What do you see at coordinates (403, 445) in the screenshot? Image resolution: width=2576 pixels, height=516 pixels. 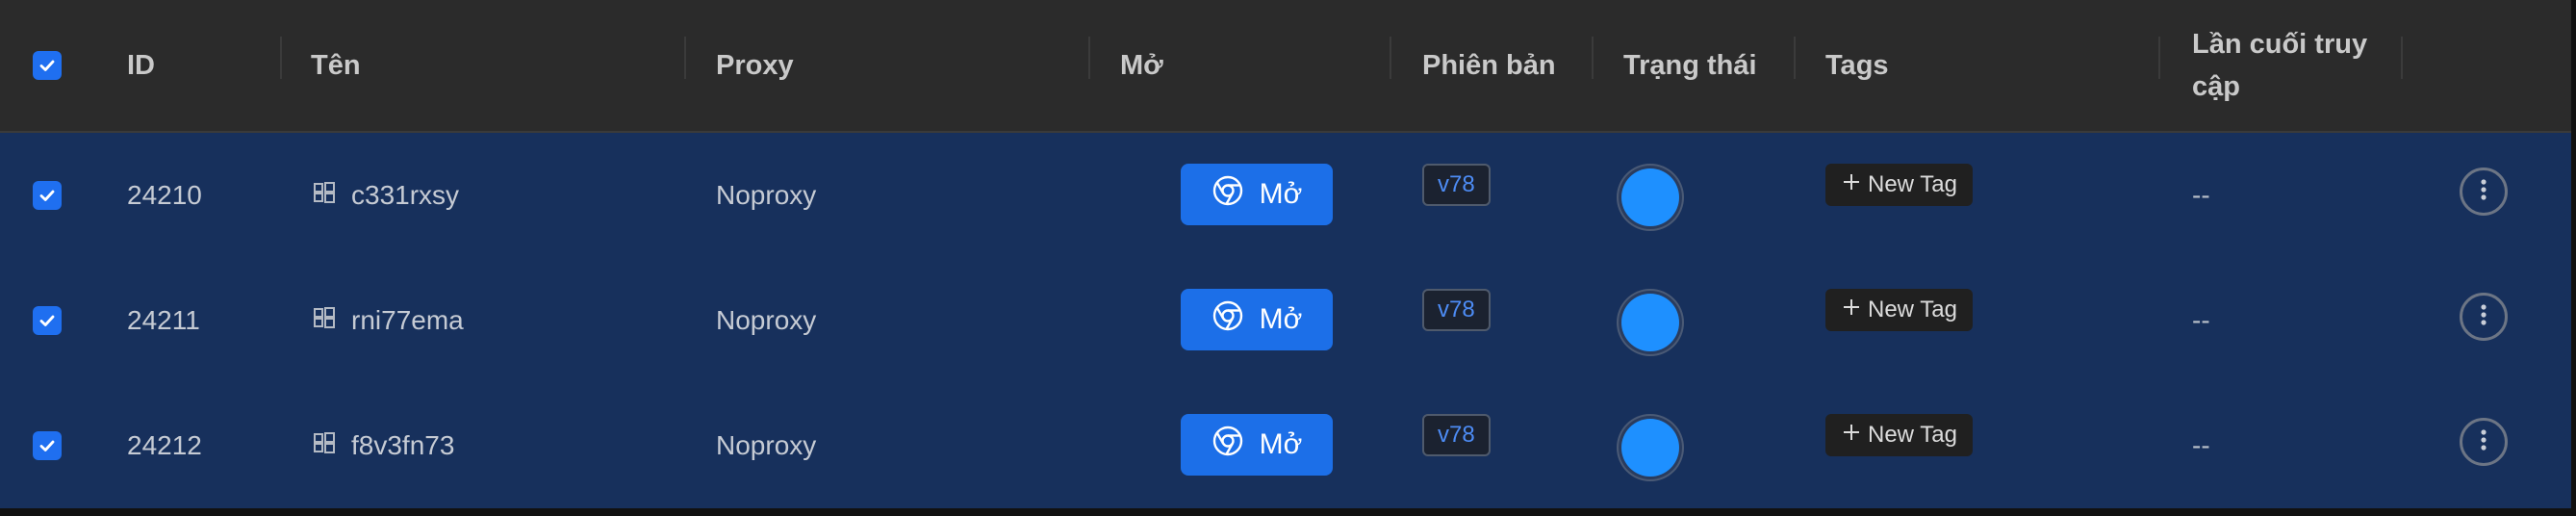 I see `profile-name: f8v3fn73` at bounding box center [403, 445].